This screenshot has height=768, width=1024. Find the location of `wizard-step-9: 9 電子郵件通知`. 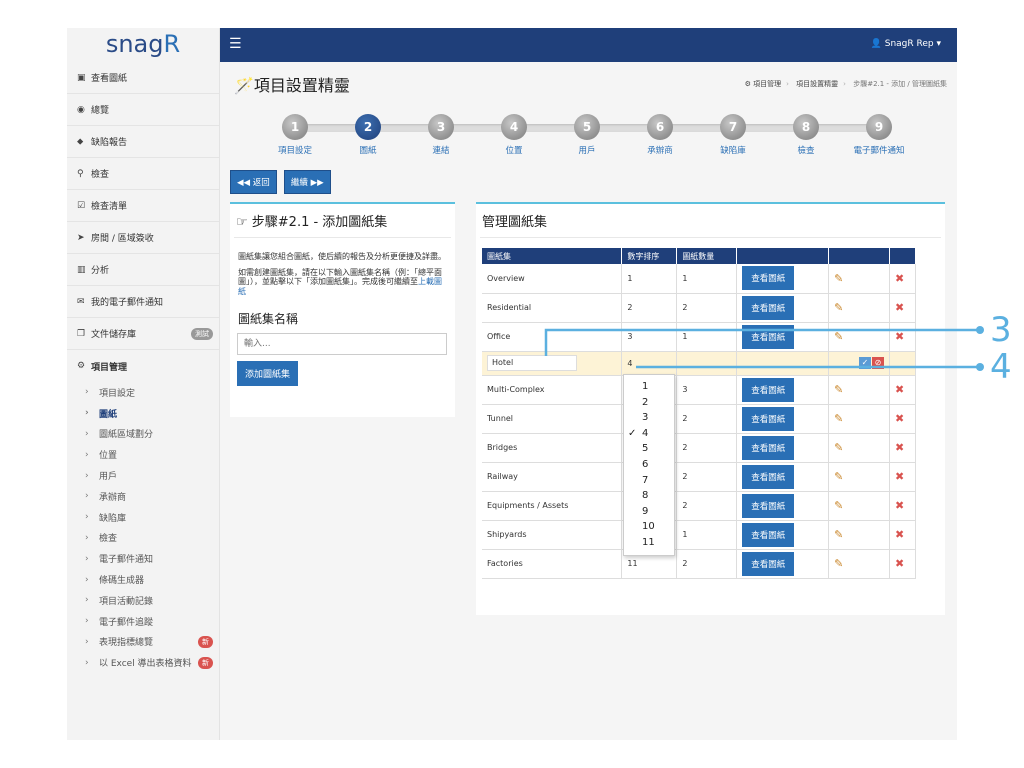

wizard-step-9: 9 電子郵件通知 is located at coordinates (879, 135).